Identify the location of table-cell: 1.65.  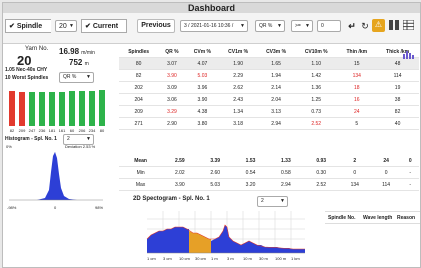
(276, 63).